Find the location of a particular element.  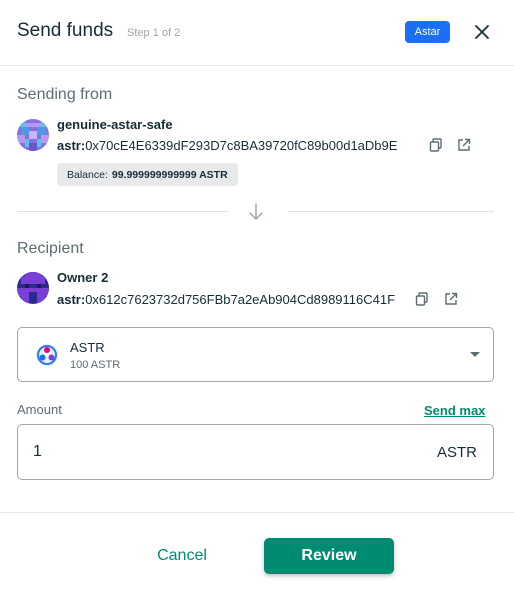

recipient-label: Recipient is located at coordinates (50, 248).